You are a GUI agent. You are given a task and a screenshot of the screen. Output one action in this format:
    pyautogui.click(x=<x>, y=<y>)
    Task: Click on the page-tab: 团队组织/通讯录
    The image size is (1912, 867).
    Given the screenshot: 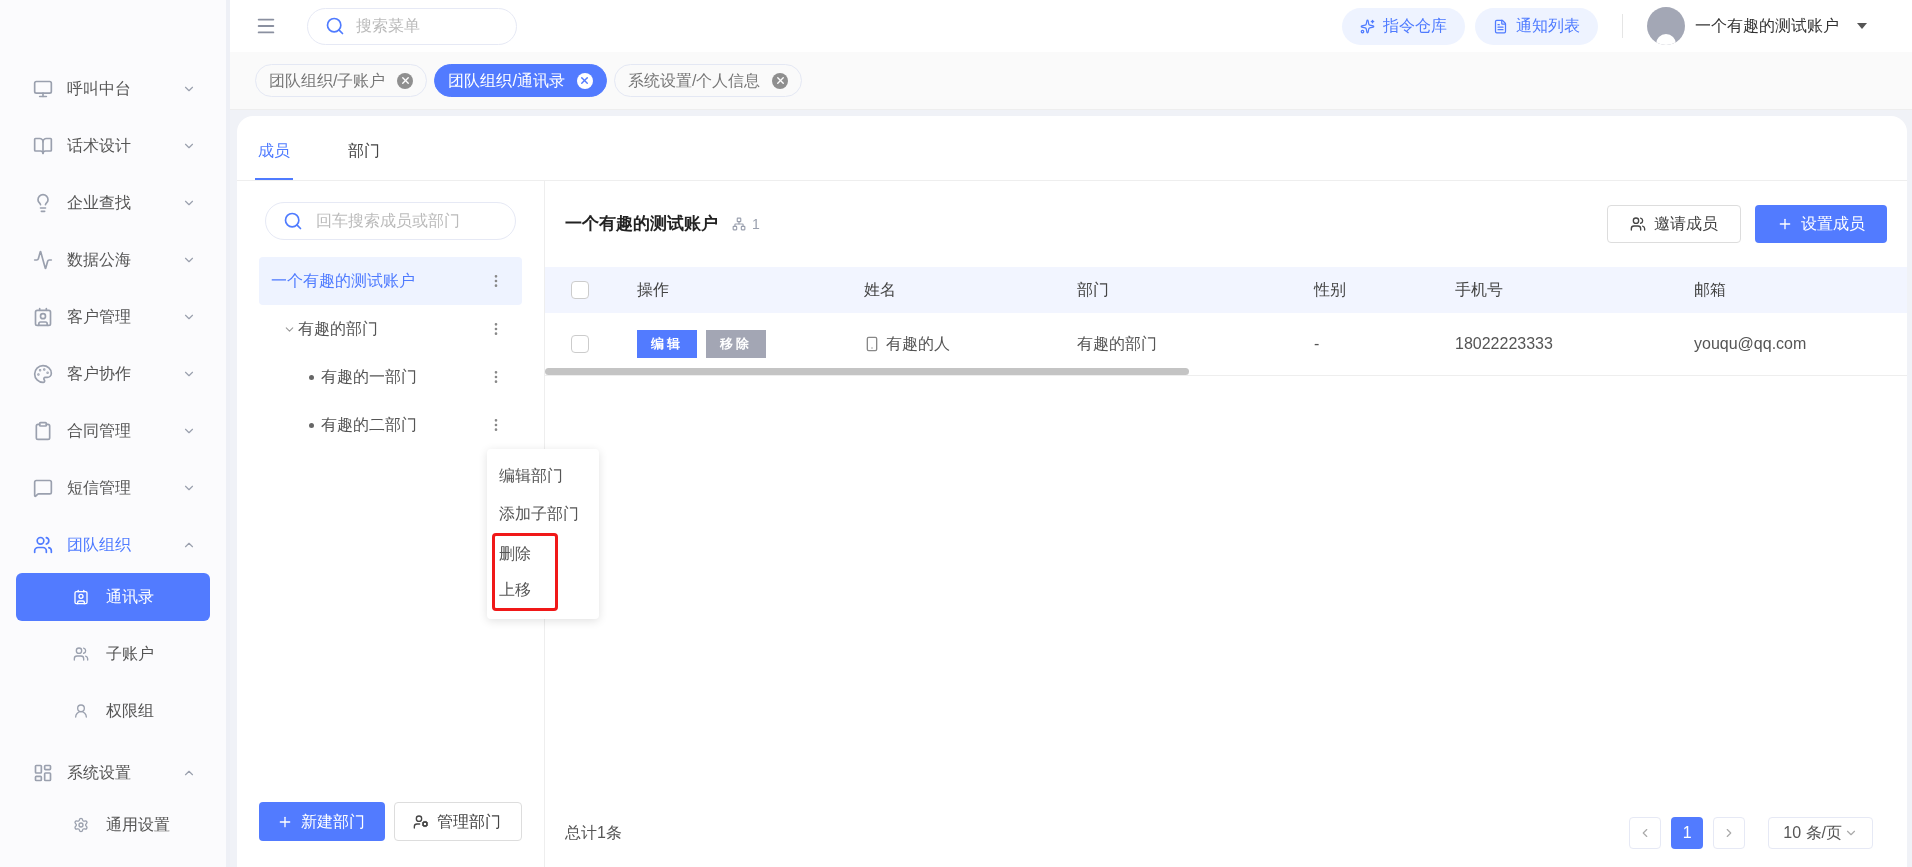 What is the action you would take?
    pyautogui.click(x=520, y=80)
    